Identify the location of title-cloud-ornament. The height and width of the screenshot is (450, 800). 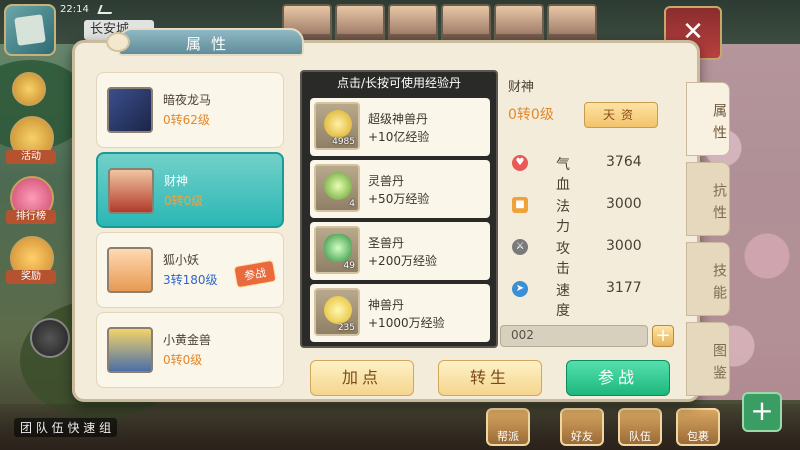
(118, 42).